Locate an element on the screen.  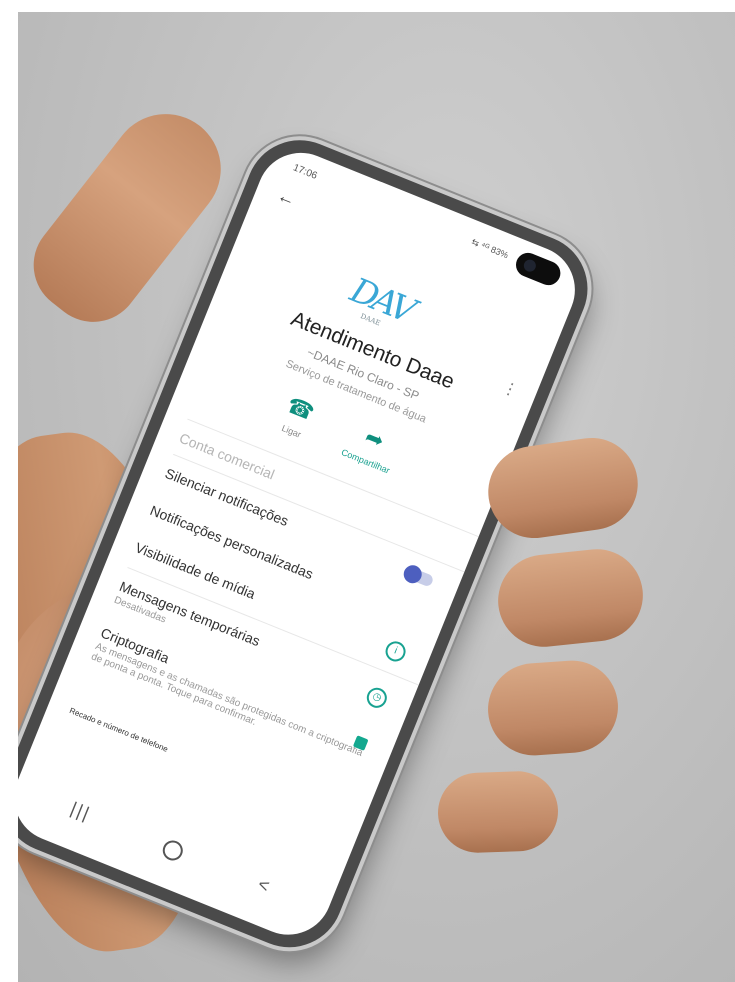
front-camera is located at coordinates (538, 269).